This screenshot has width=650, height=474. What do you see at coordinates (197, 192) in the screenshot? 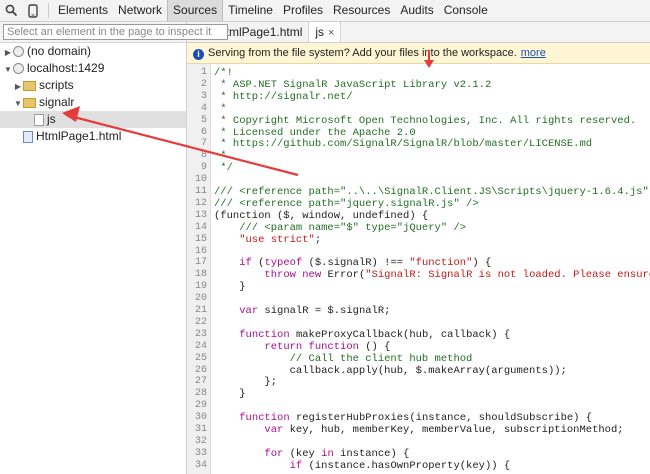
I see `line-number: 11` at bounding box center [197, 192].